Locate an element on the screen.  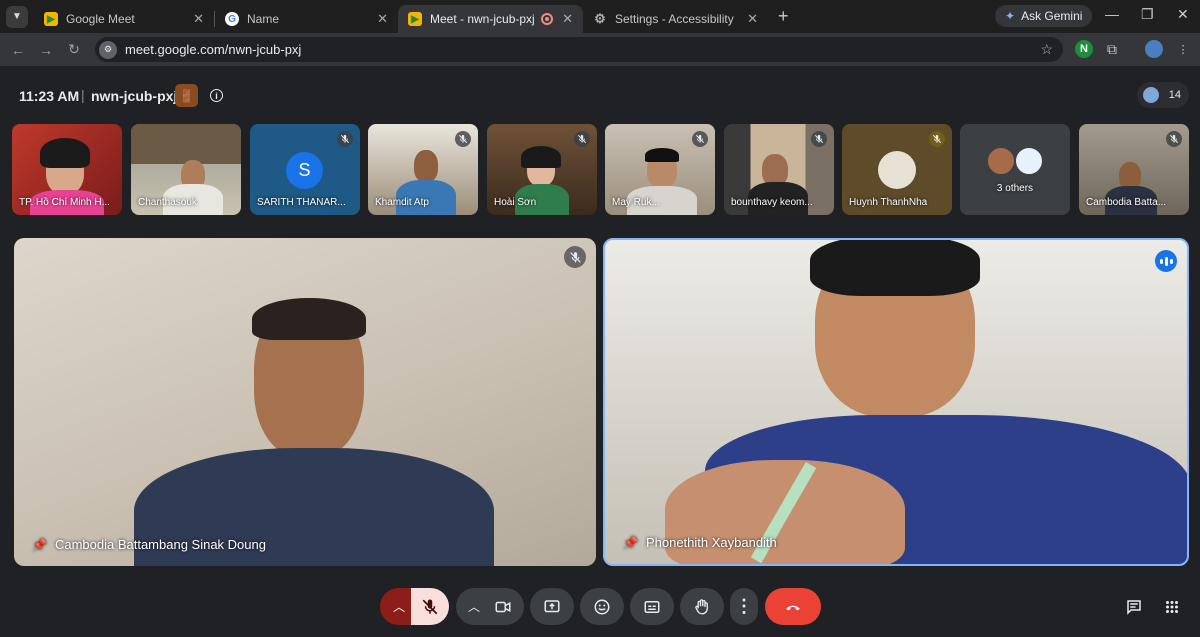
present-screen-button is located at coordinates (552, 606).